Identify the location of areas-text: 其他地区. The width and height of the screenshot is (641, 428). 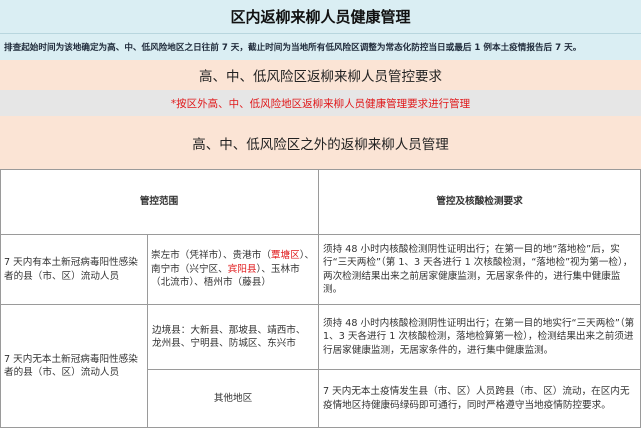
(233, 398).